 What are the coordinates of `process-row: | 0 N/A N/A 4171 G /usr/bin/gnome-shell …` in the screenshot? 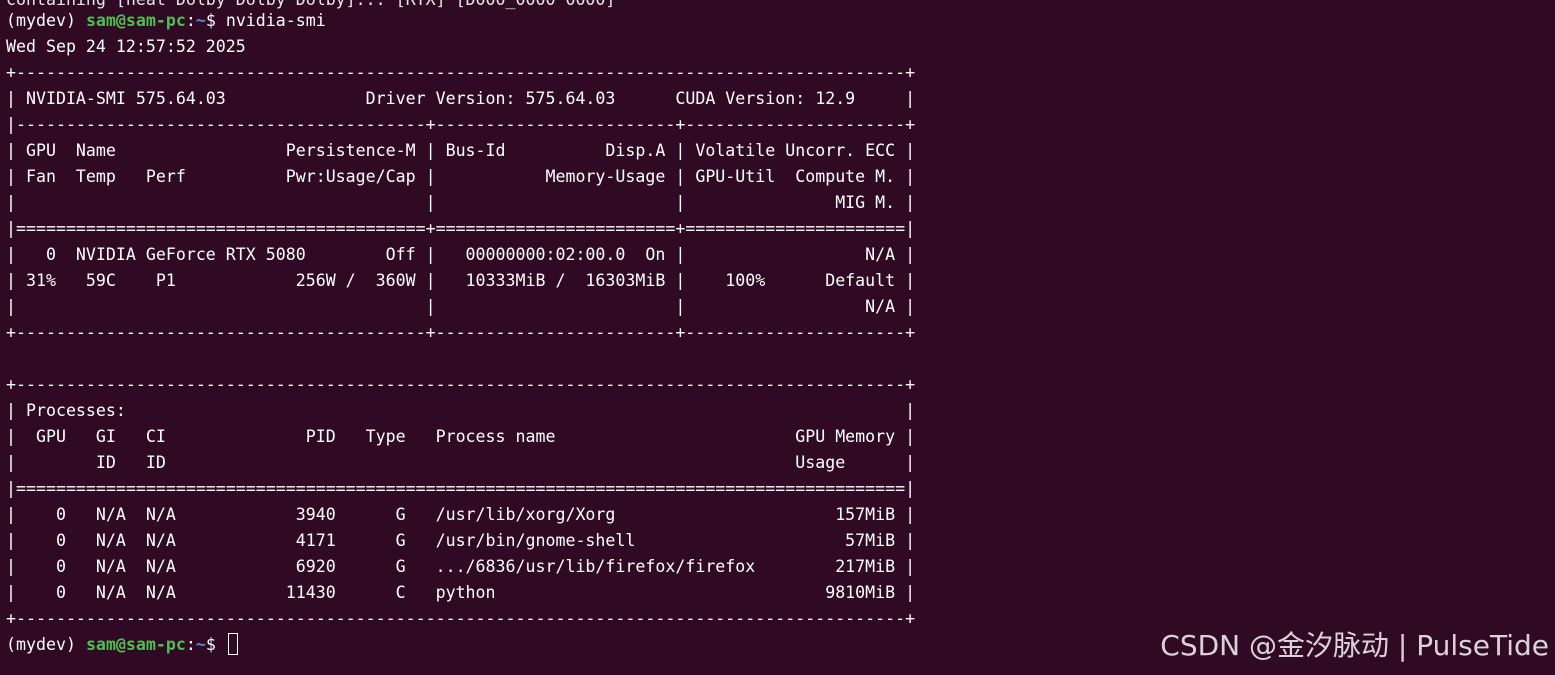 It's located at (461, 540).